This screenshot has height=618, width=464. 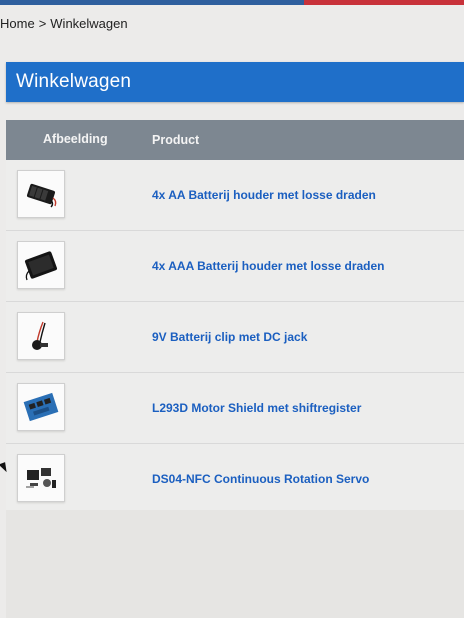 What do you see at coordinates (229, 337) in the screenshot?
I see `product-link: 9V Batterij clip met DC jack` at bounding box center [229, 337].